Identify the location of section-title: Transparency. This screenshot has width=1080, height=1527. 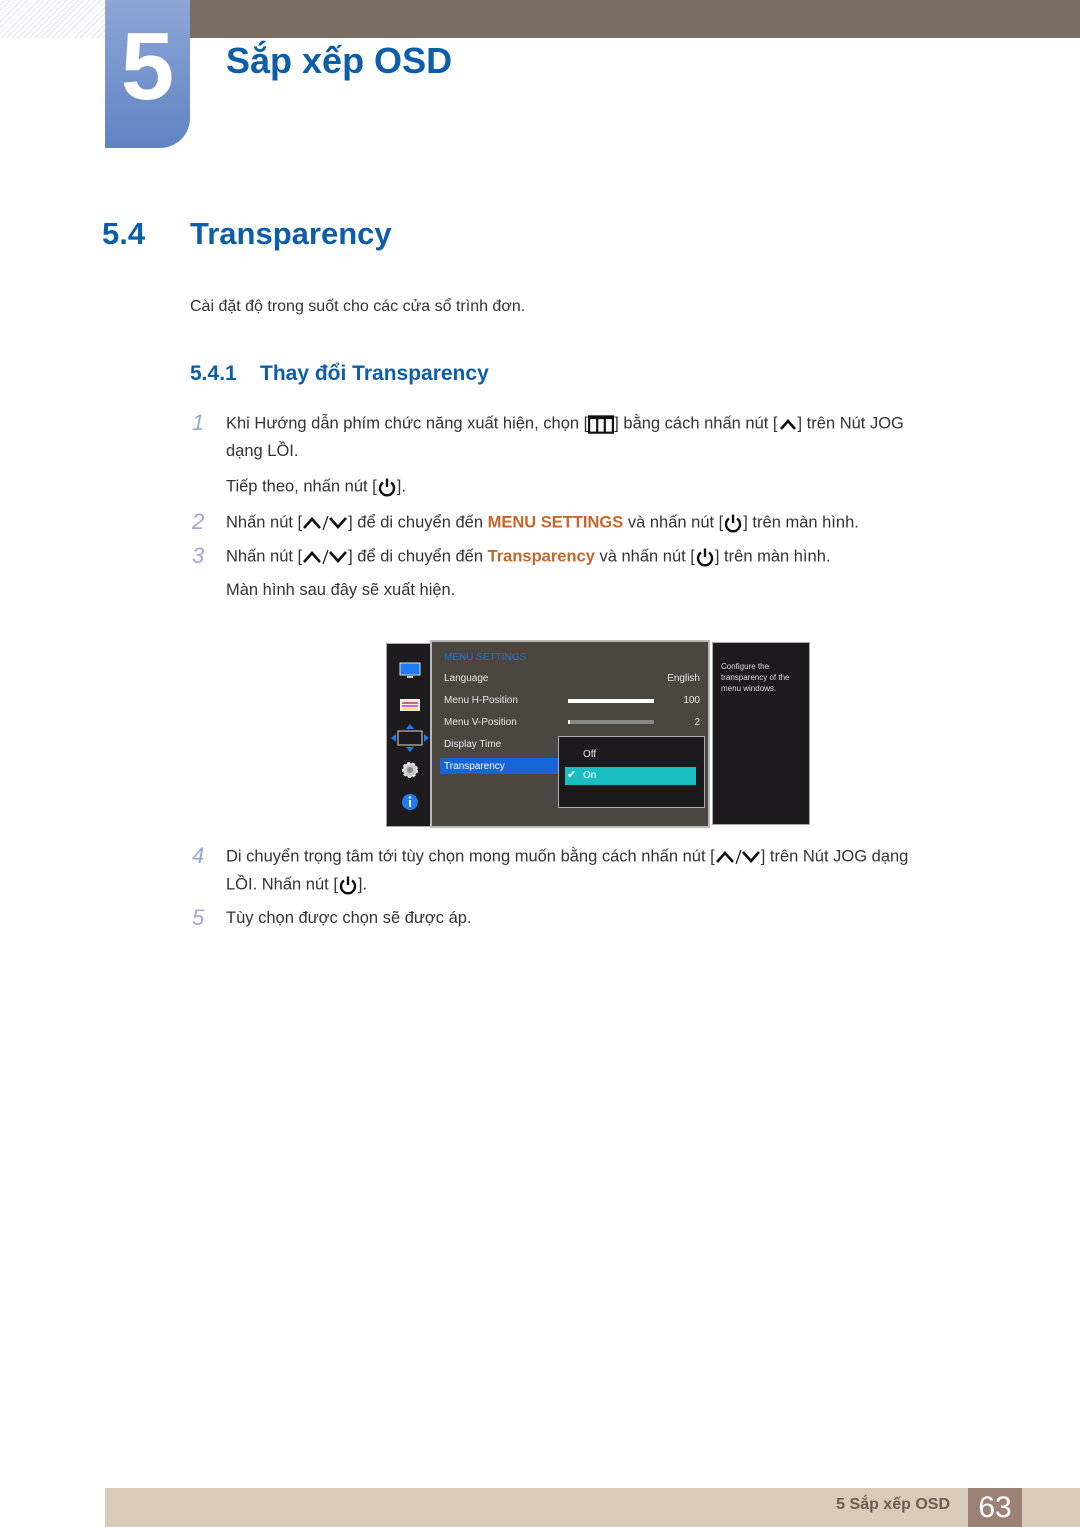
(291, 233).